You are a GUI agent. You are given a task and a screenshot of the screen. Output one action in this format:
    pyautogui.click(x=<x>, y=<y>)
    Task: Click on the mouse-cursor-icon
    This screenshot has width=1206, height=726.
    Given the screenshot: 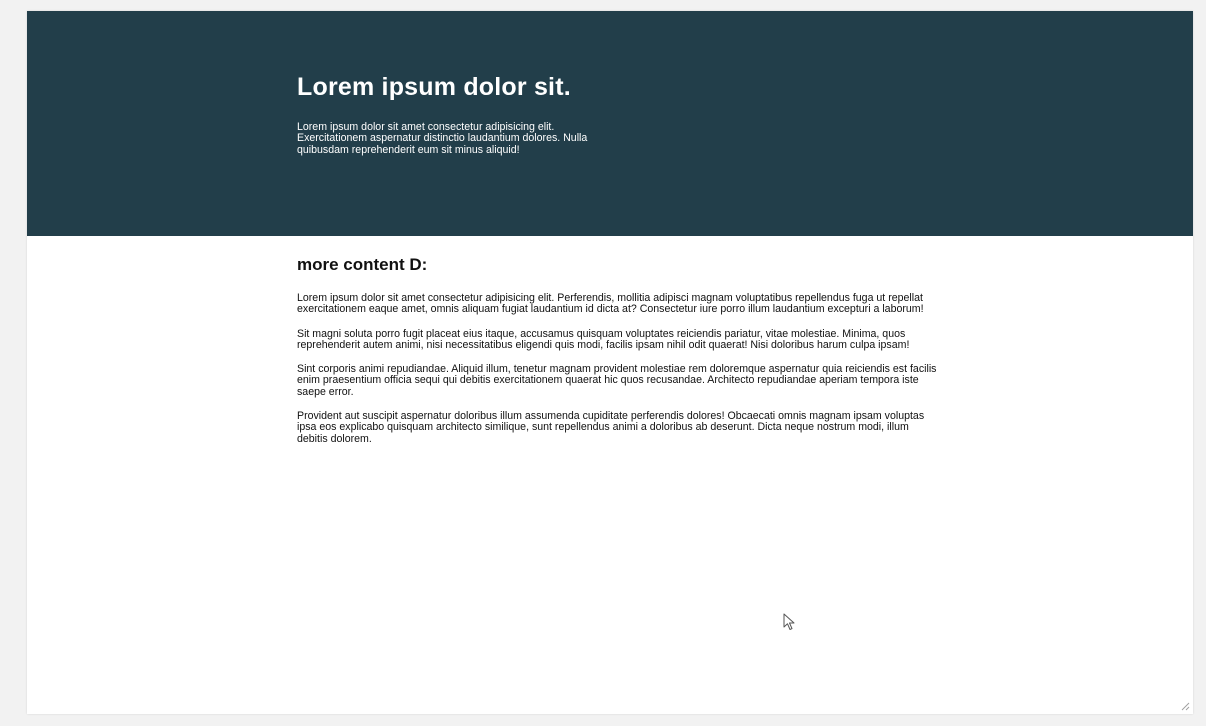 What is the action you would take?
    pyautogui.click(x=789, y=621)
    